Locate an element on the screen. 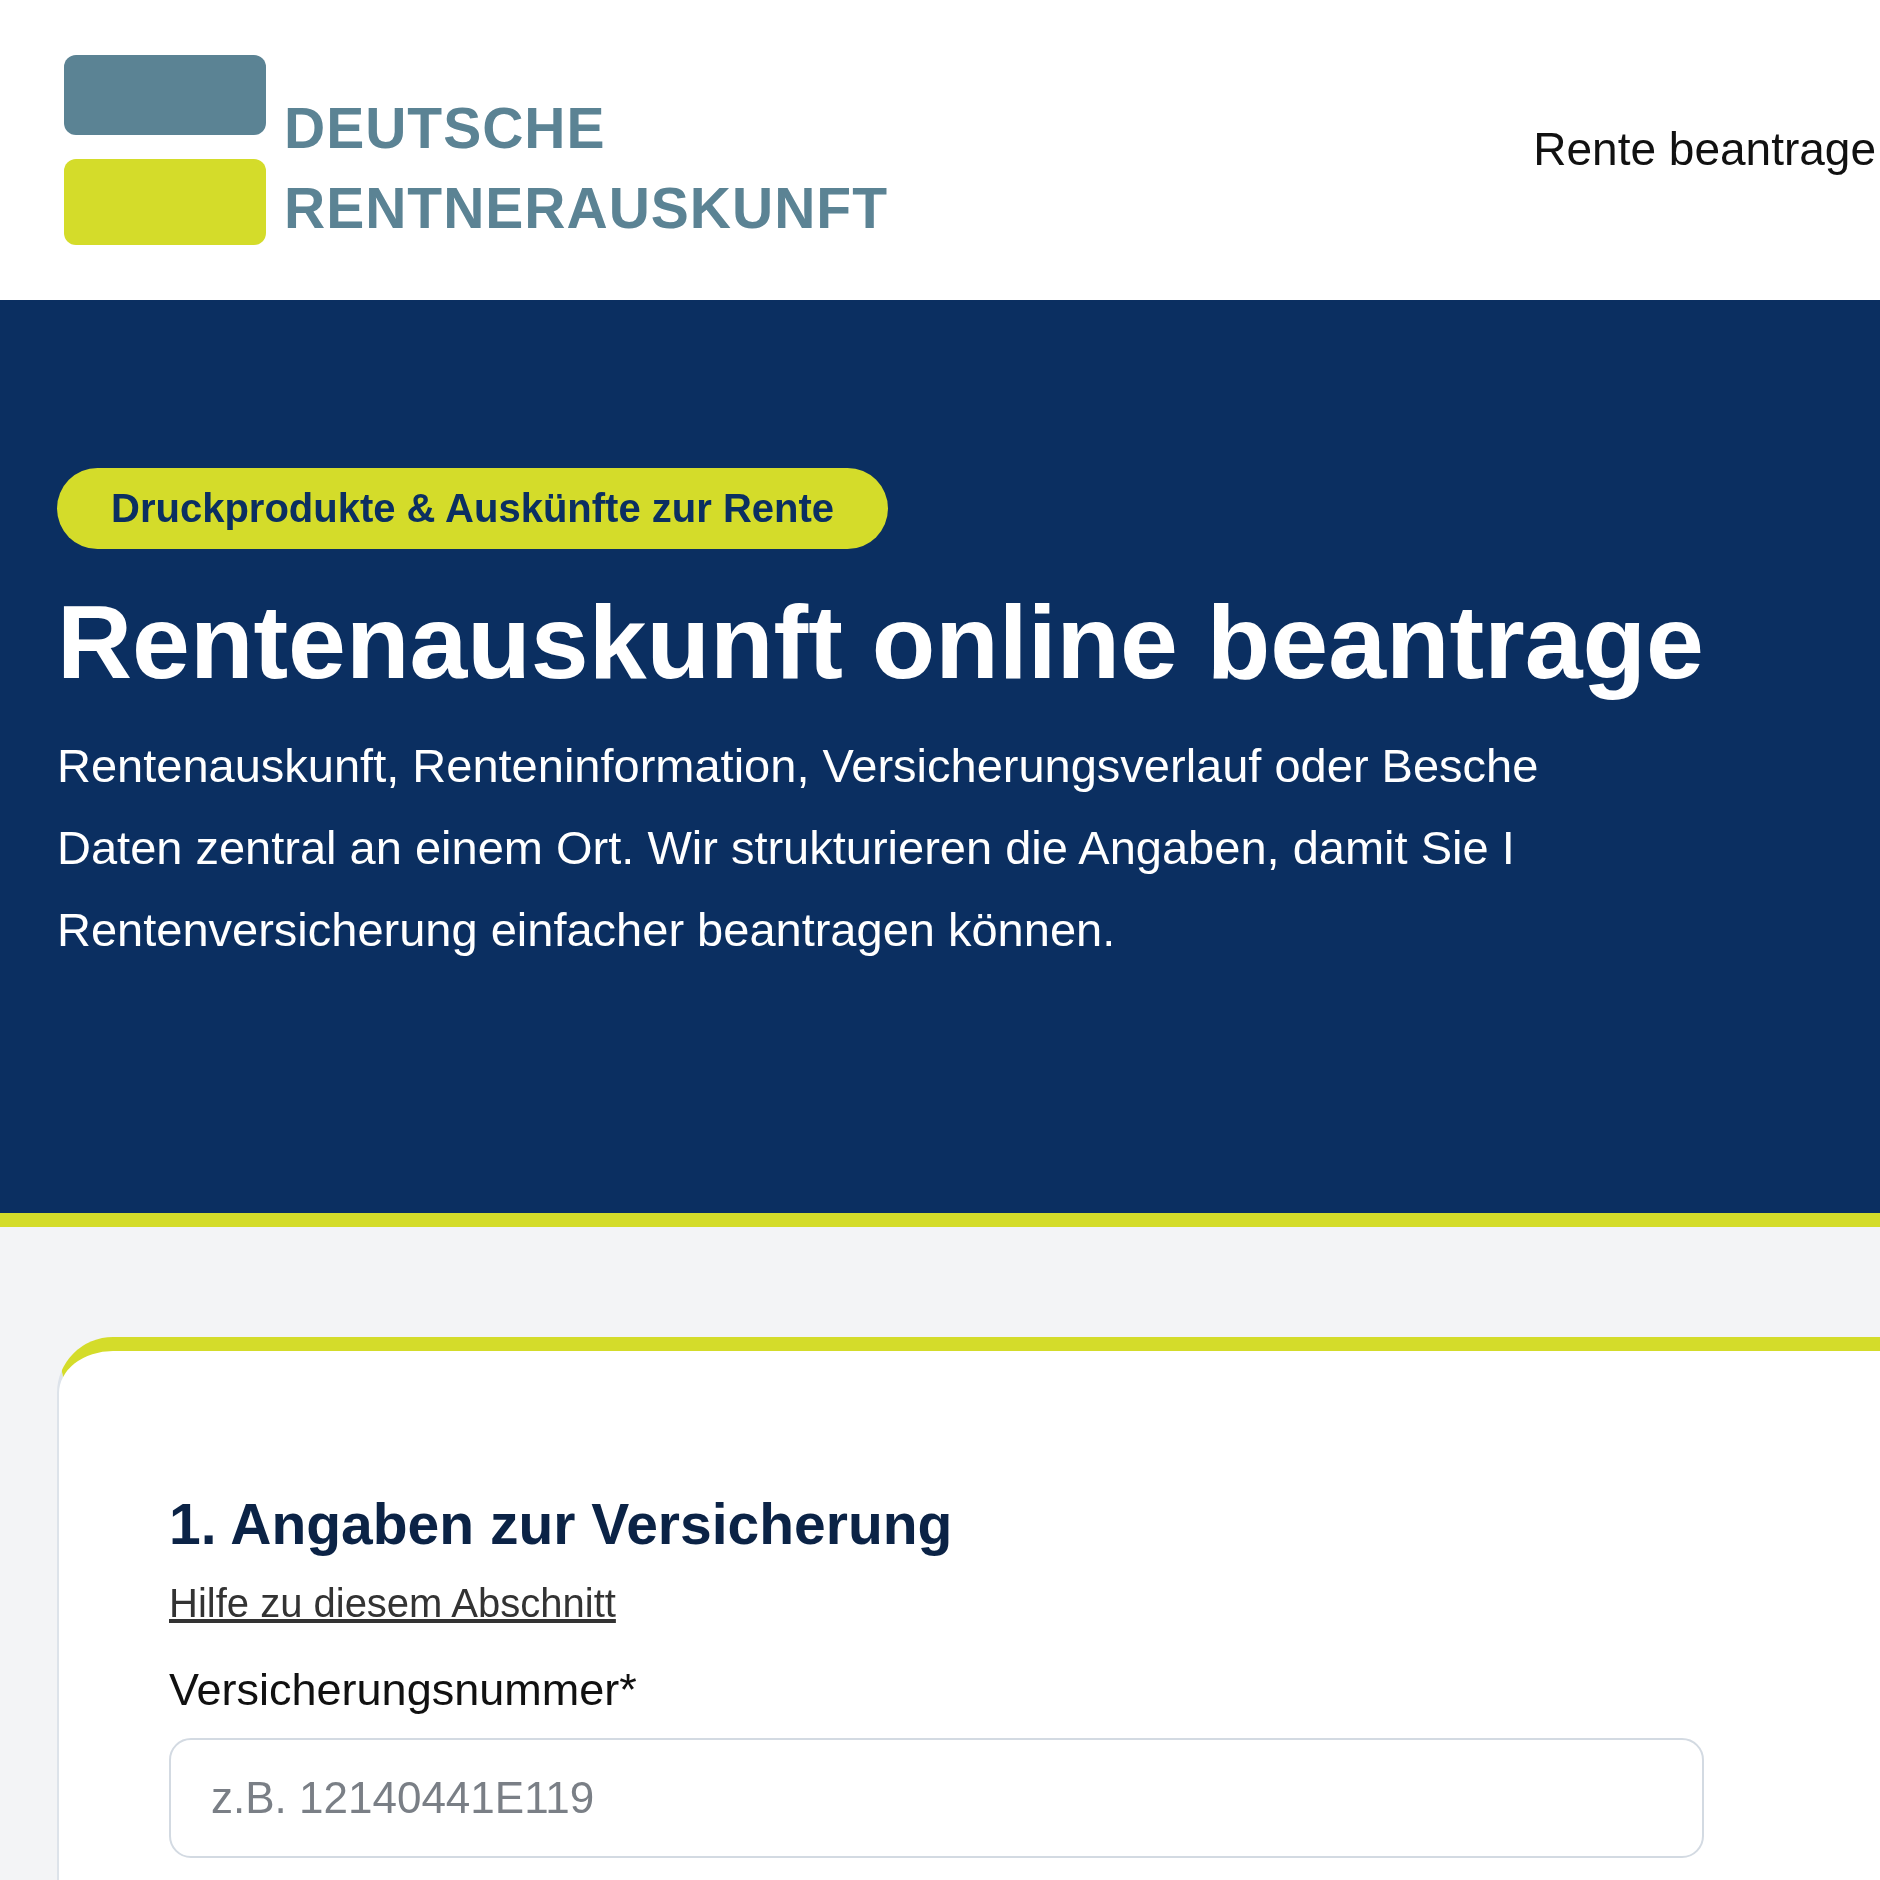 Image resolution: width=1880 pixels, height=1880 pixels. logo-icon is located at coordinates (165, 150).